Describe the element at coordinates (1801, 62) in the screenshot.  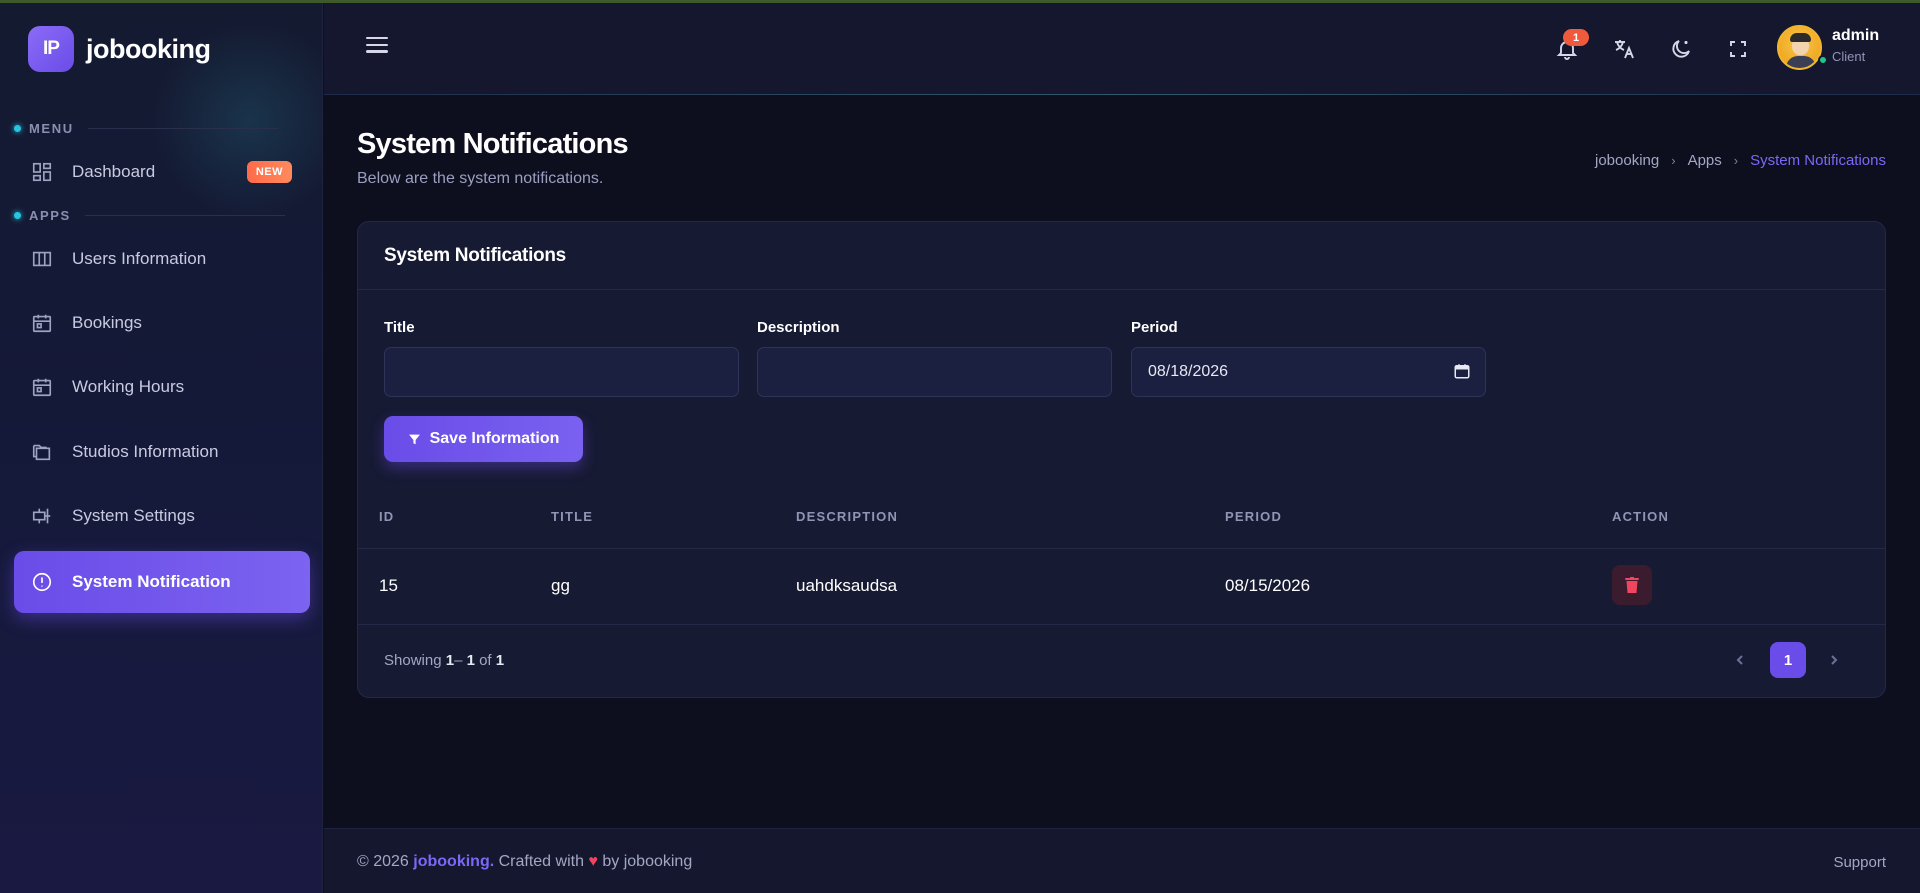
I see `avatar-body` at that location.